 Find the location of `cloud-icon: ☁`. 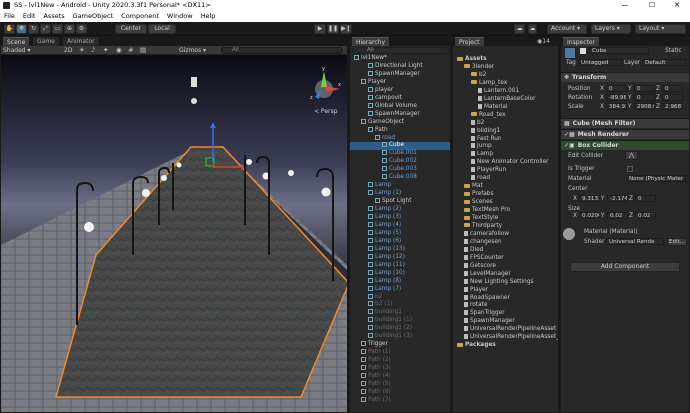

cloud-icon: ☁ is located at coordinates (532, 29).